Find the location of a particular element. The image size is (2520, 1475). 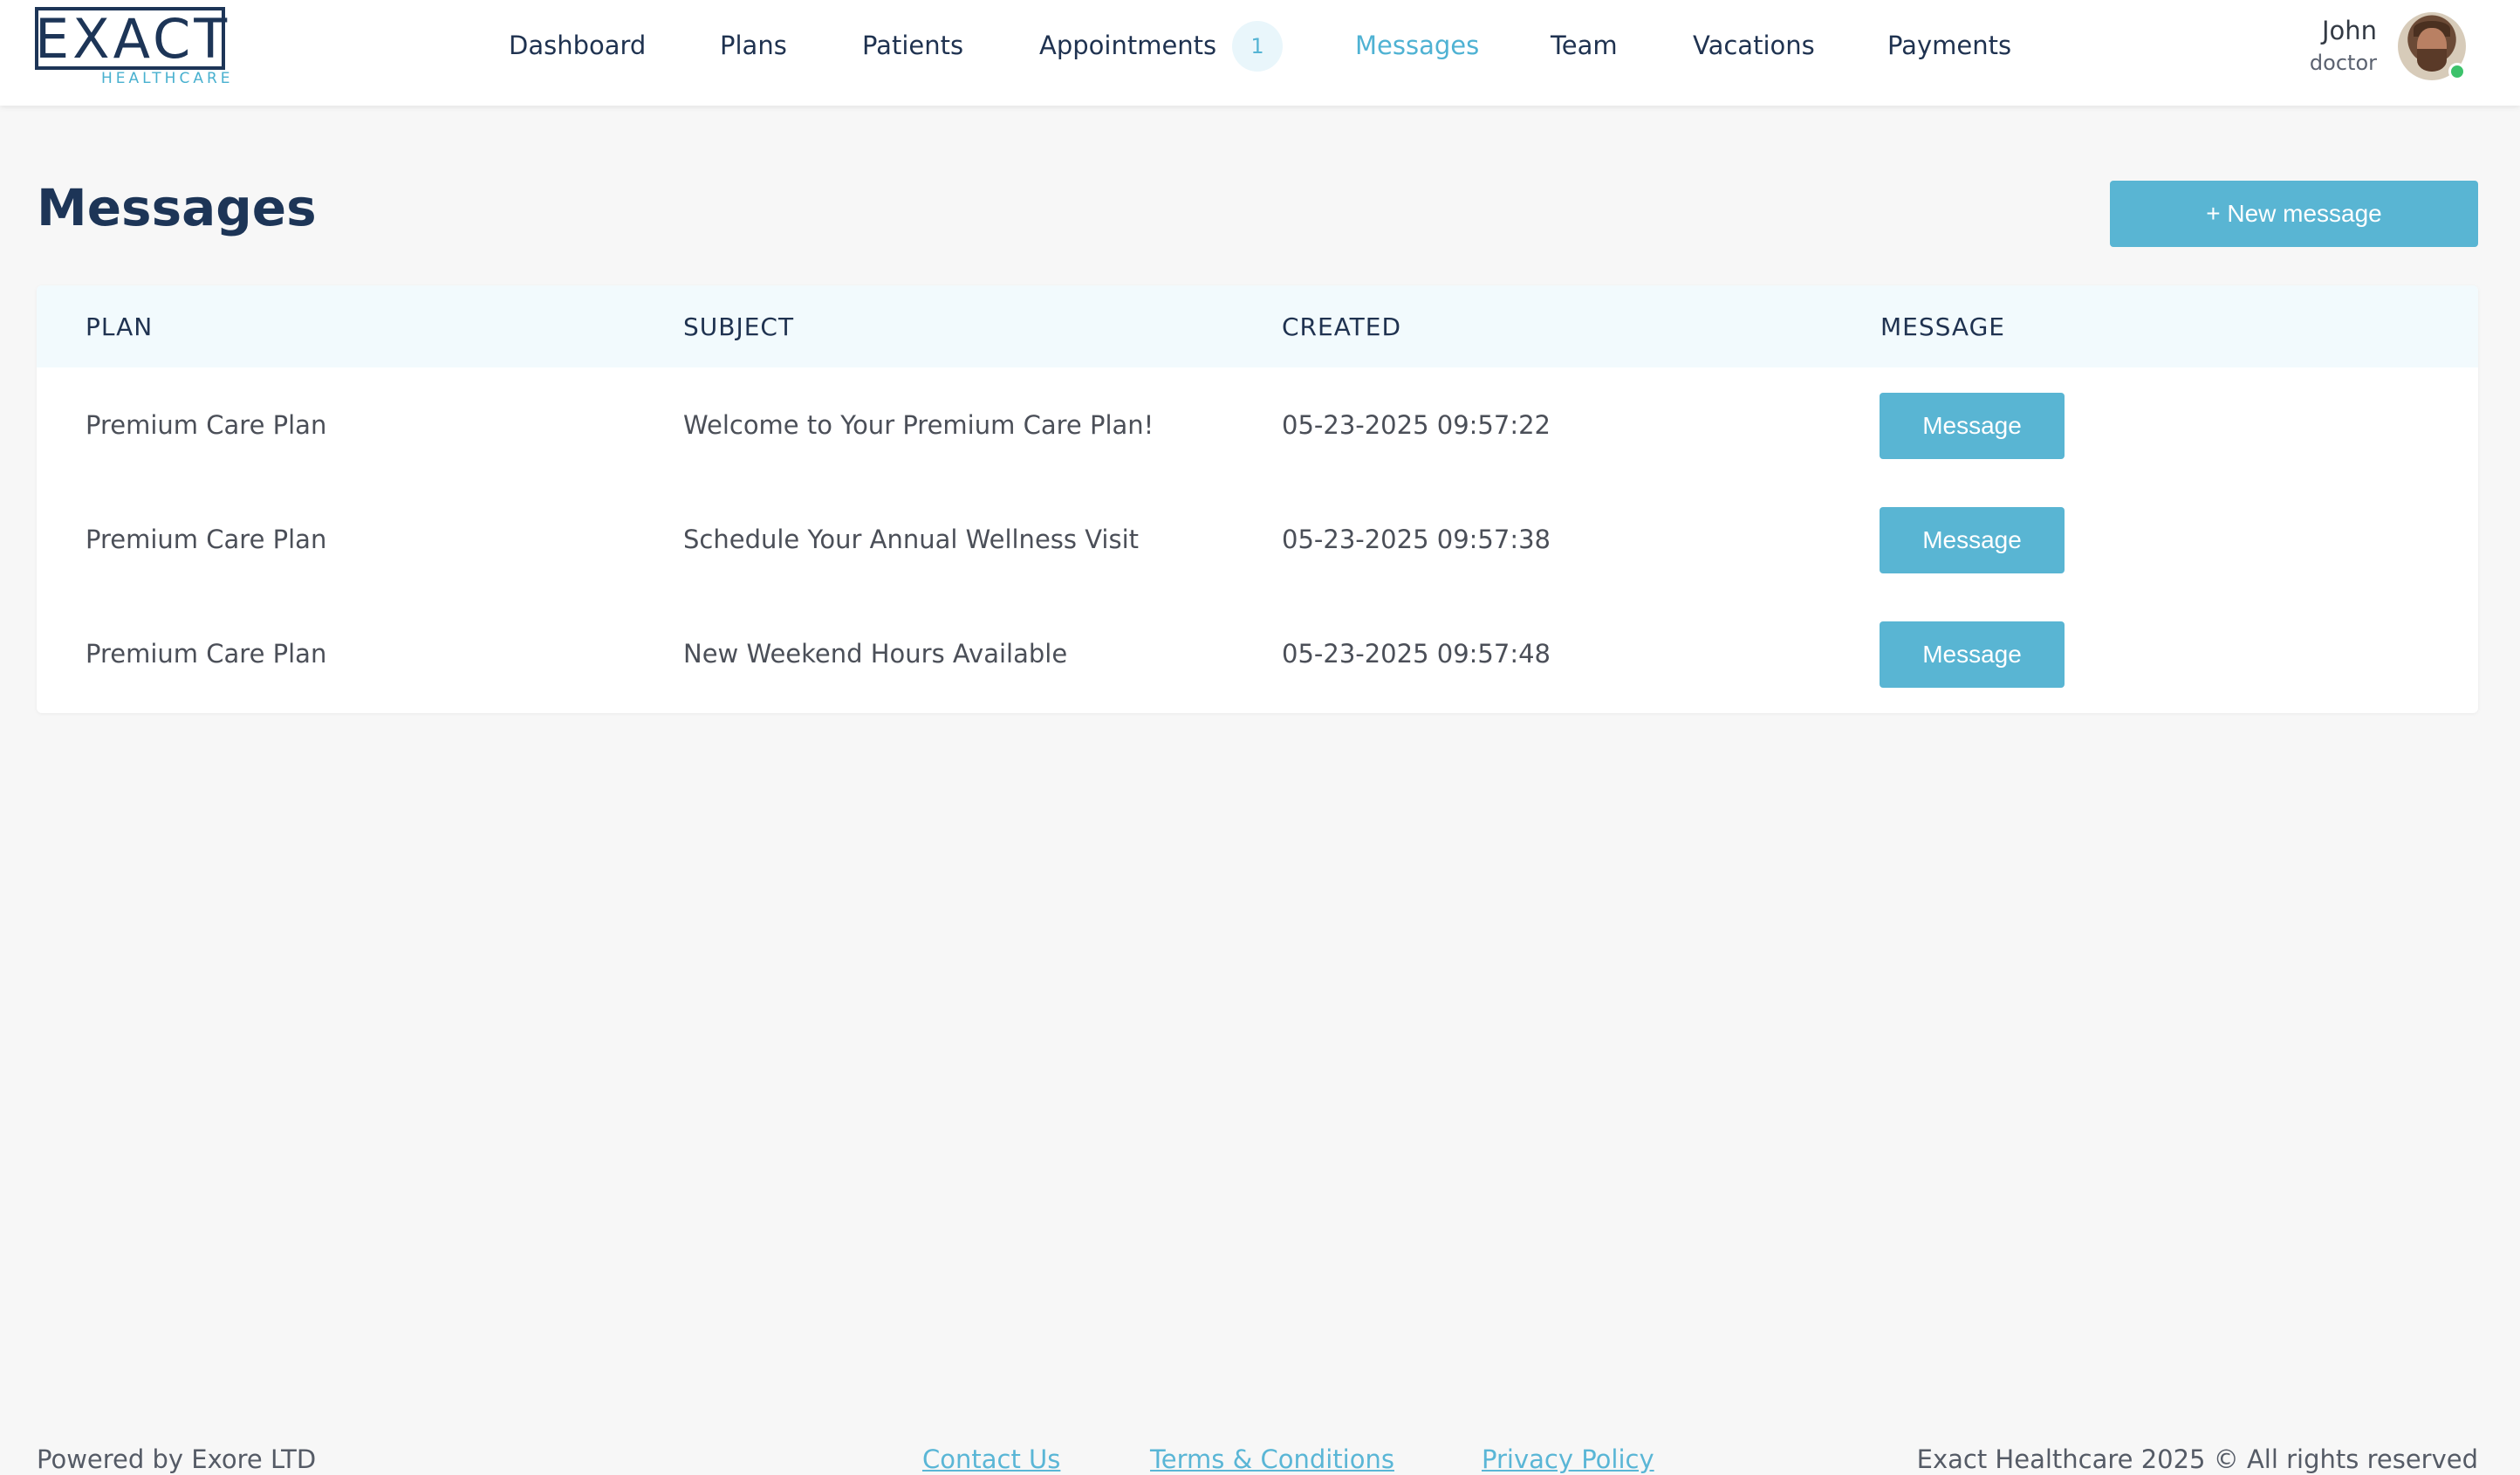

nav-payments: Payments is located at coordinates (1949, 45).